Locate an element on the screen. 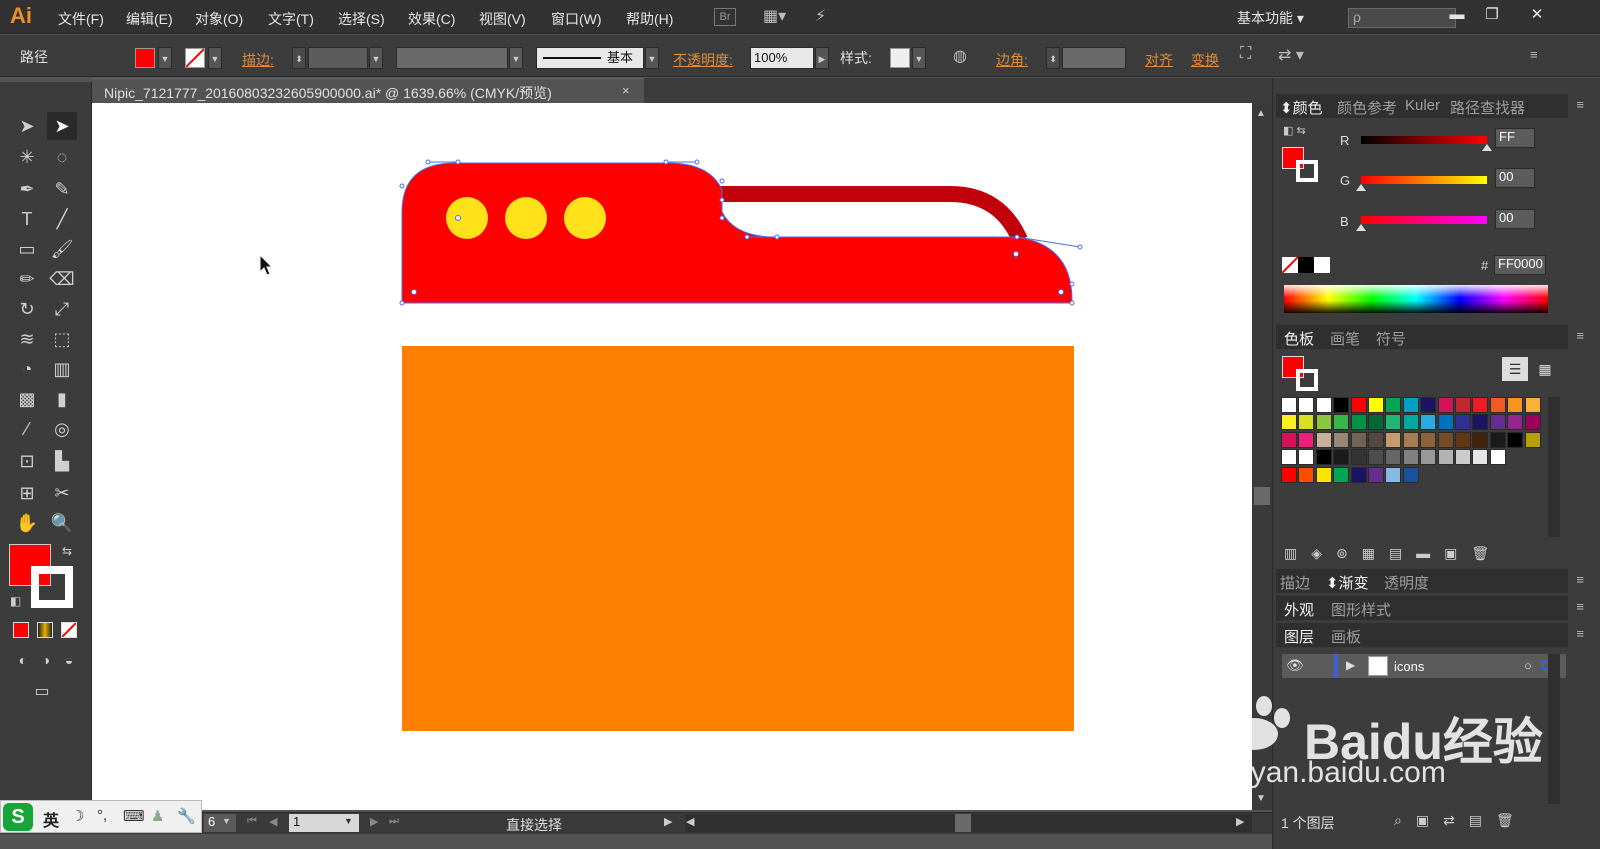 Image resolution: width=1600 pixels, height=849 pixels. horizontal-scroll-thumb is located at coordinates (963, 823).